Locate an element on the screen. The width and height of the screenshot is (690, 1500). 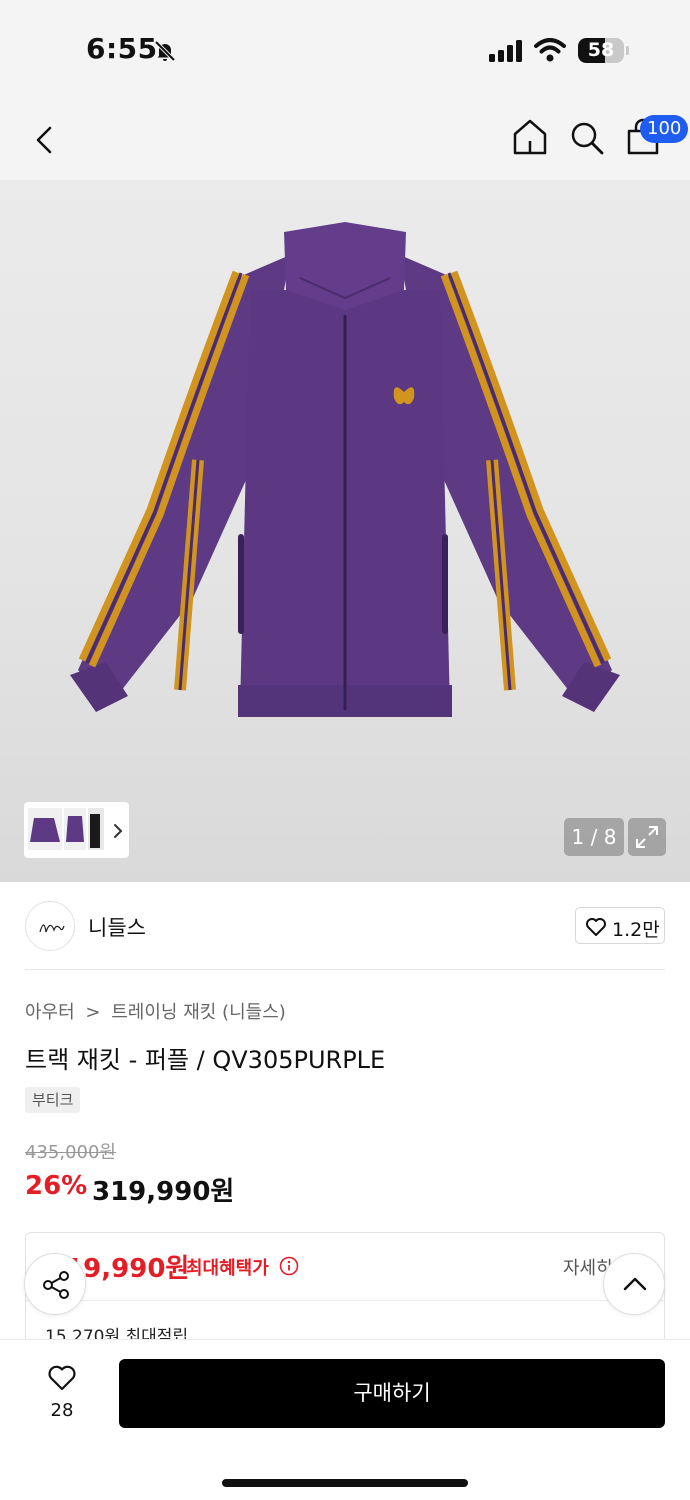
discount-rate: 26% is located at coordinates (56, 1186).